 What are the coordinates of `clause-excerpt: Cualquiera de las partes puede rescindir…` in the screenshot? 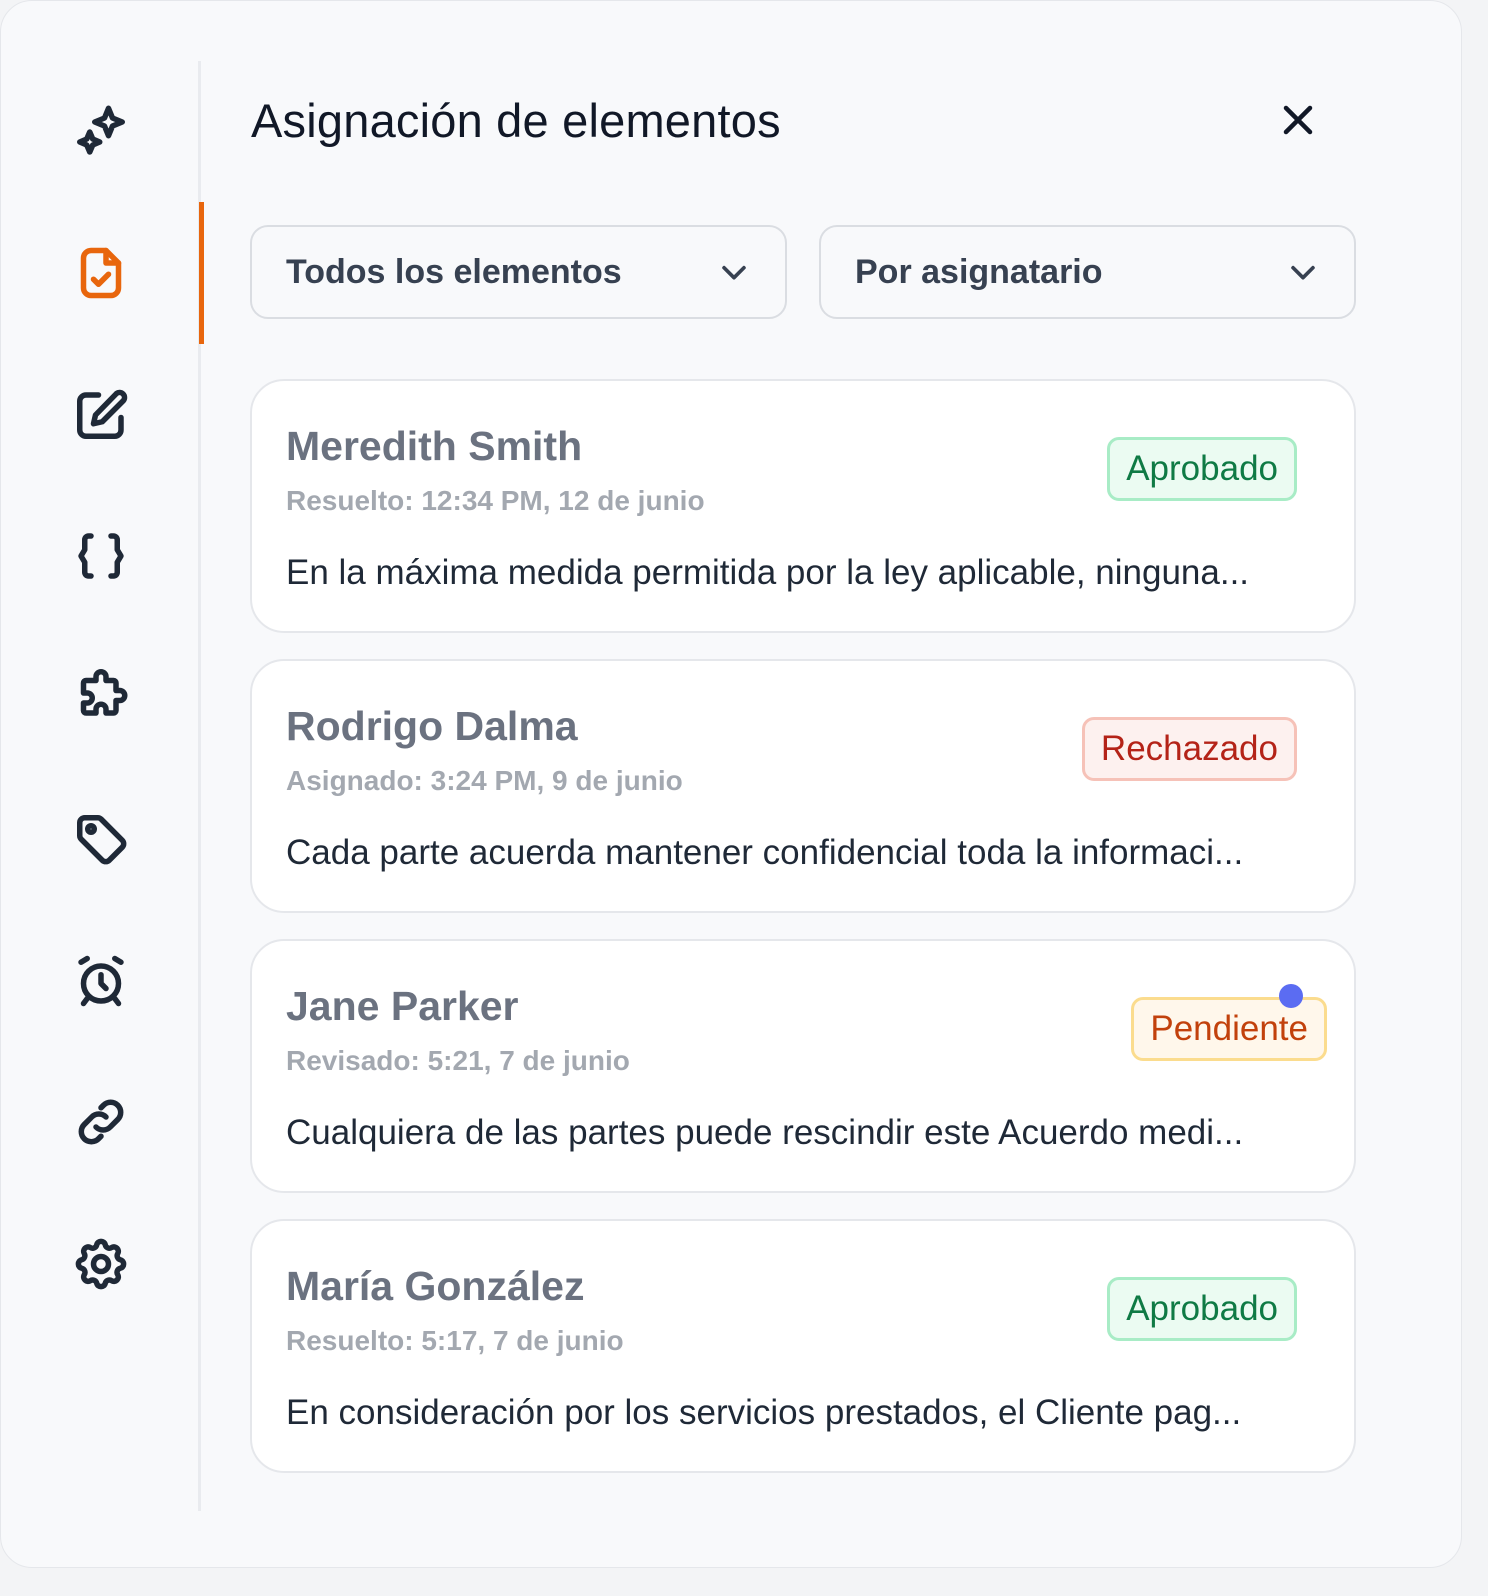 It's located at (765, 1132).